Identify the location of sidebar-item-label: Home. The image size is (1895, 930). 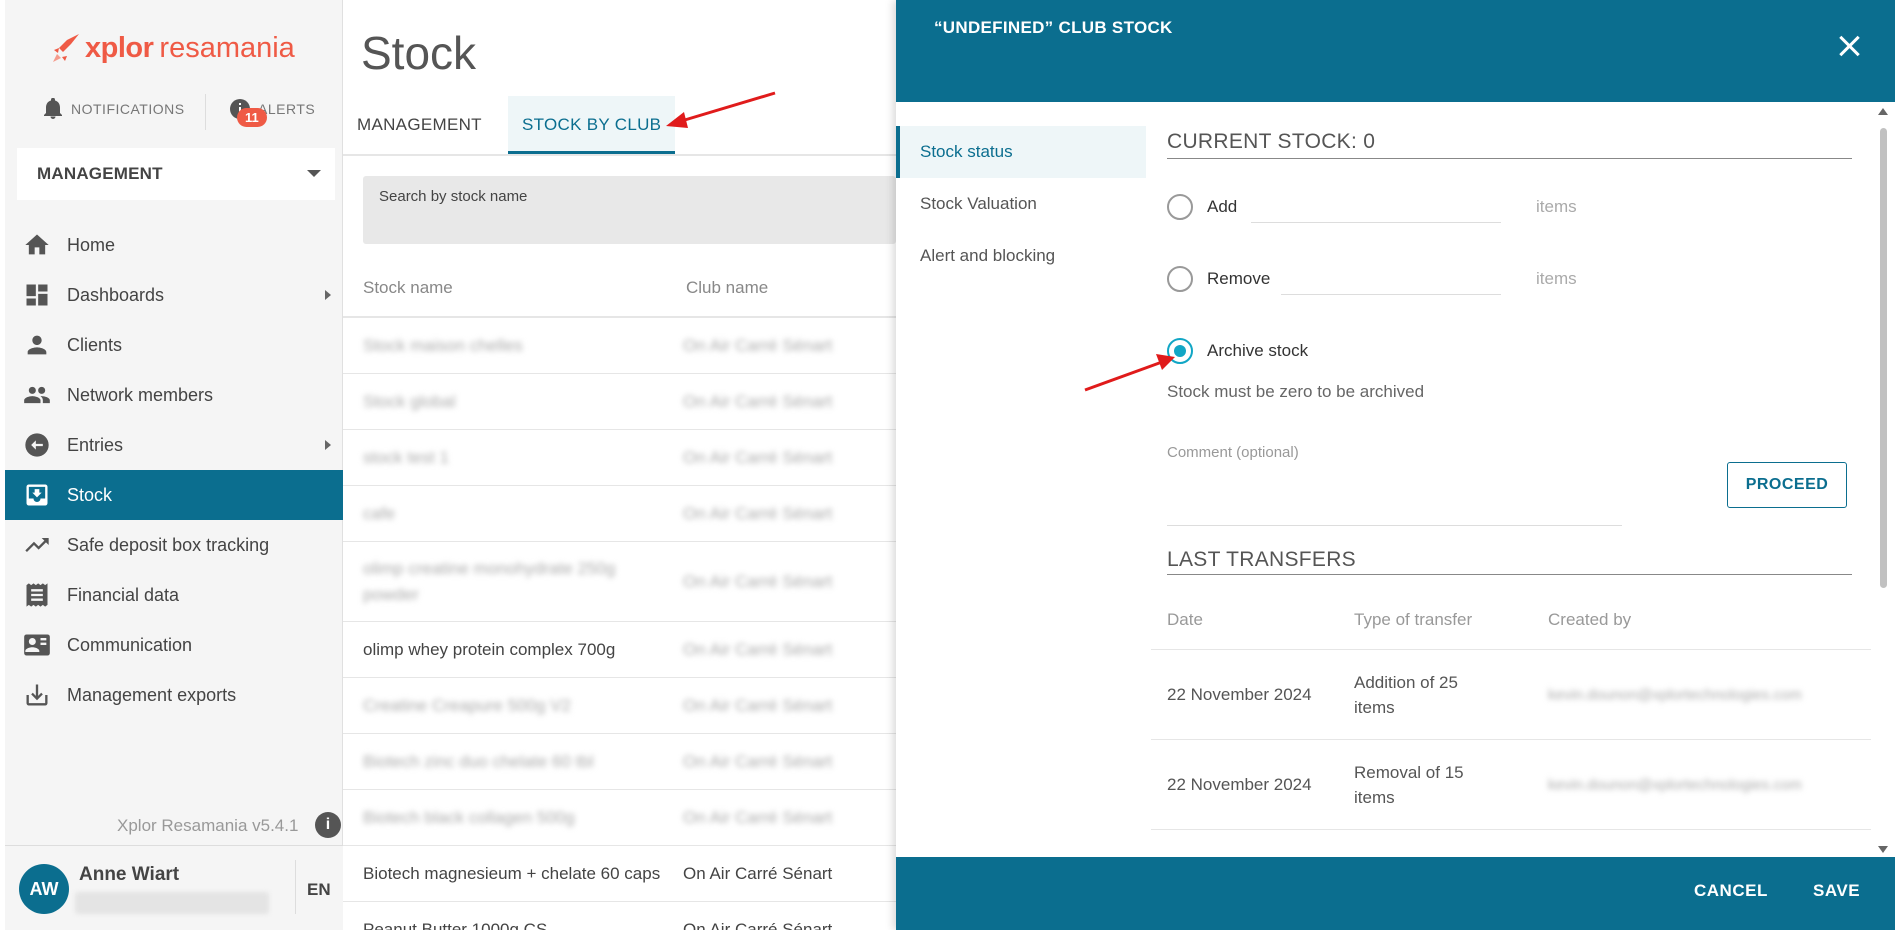
(91, 244).